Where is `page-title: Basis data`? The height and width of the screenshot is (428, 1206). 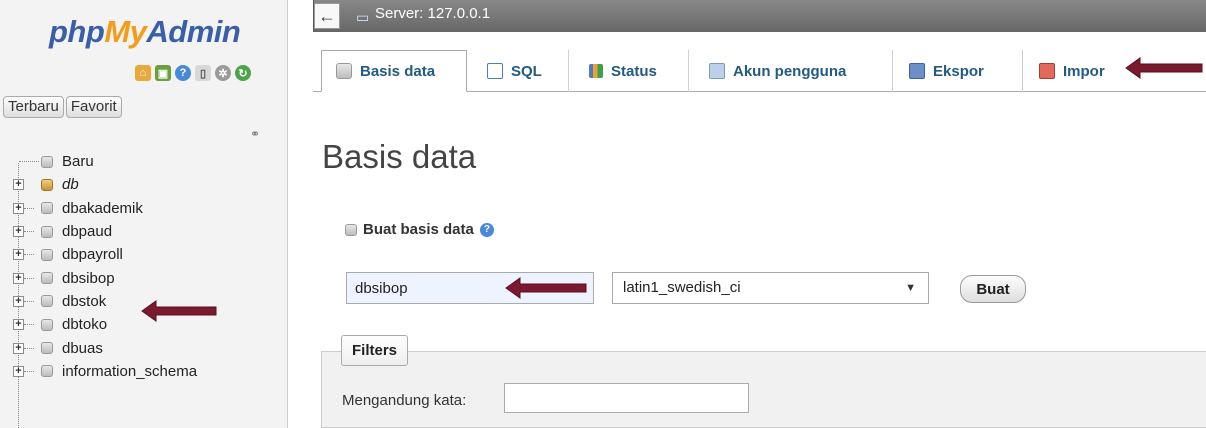 page-title: Basis data is located at coordinates (399, 156).